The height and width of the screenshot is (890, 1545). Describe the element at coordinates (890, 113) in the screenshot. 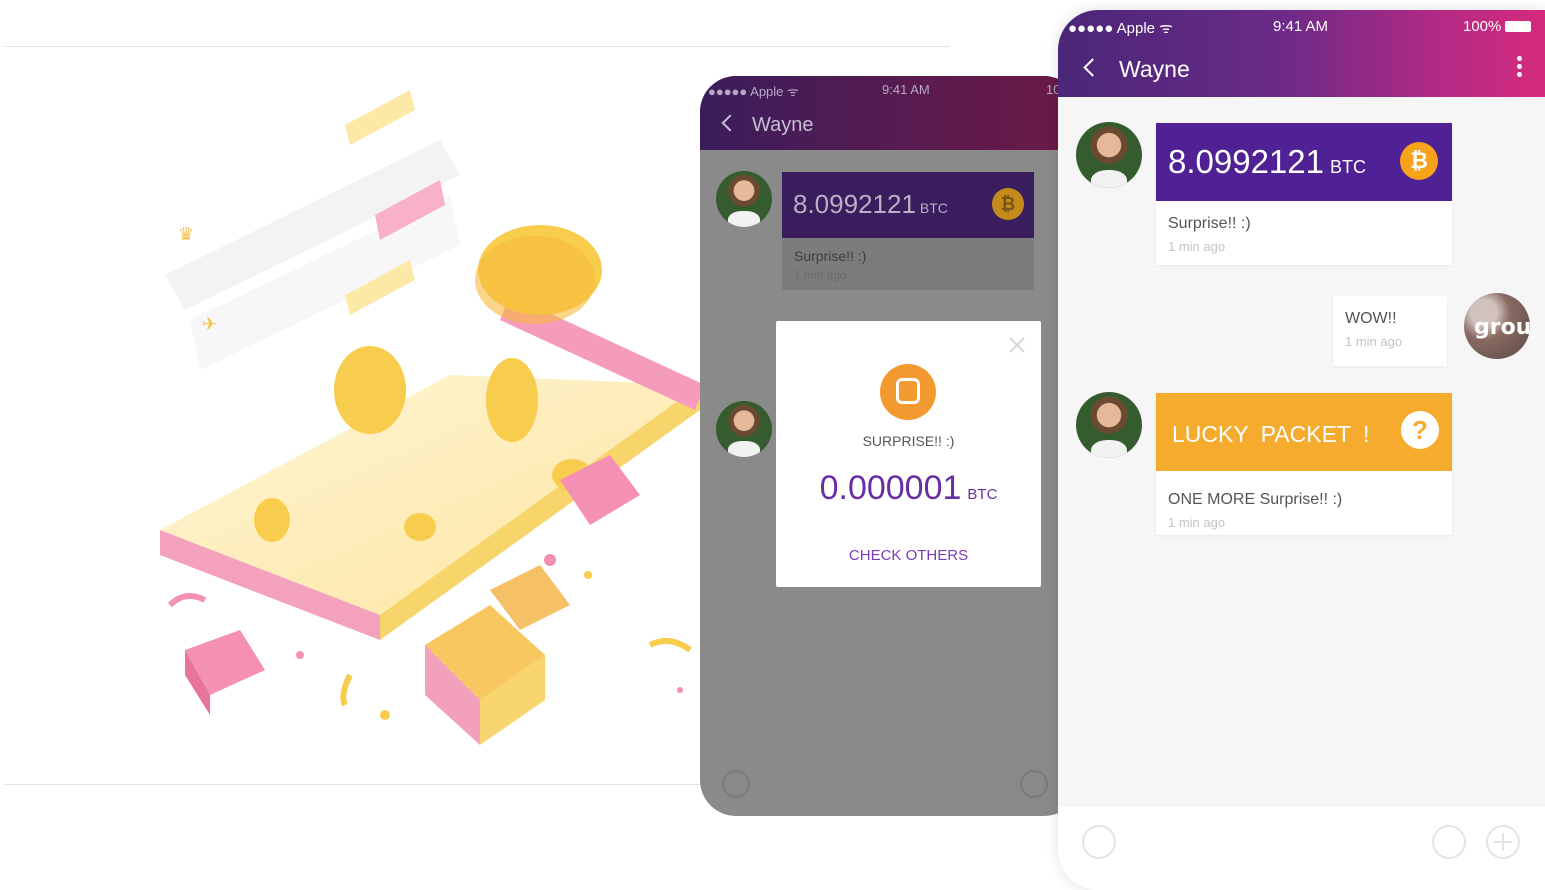

I see `chat-header: ●●●●● Apple ᯤ 9:41 AM 10 Wayne` at that location.